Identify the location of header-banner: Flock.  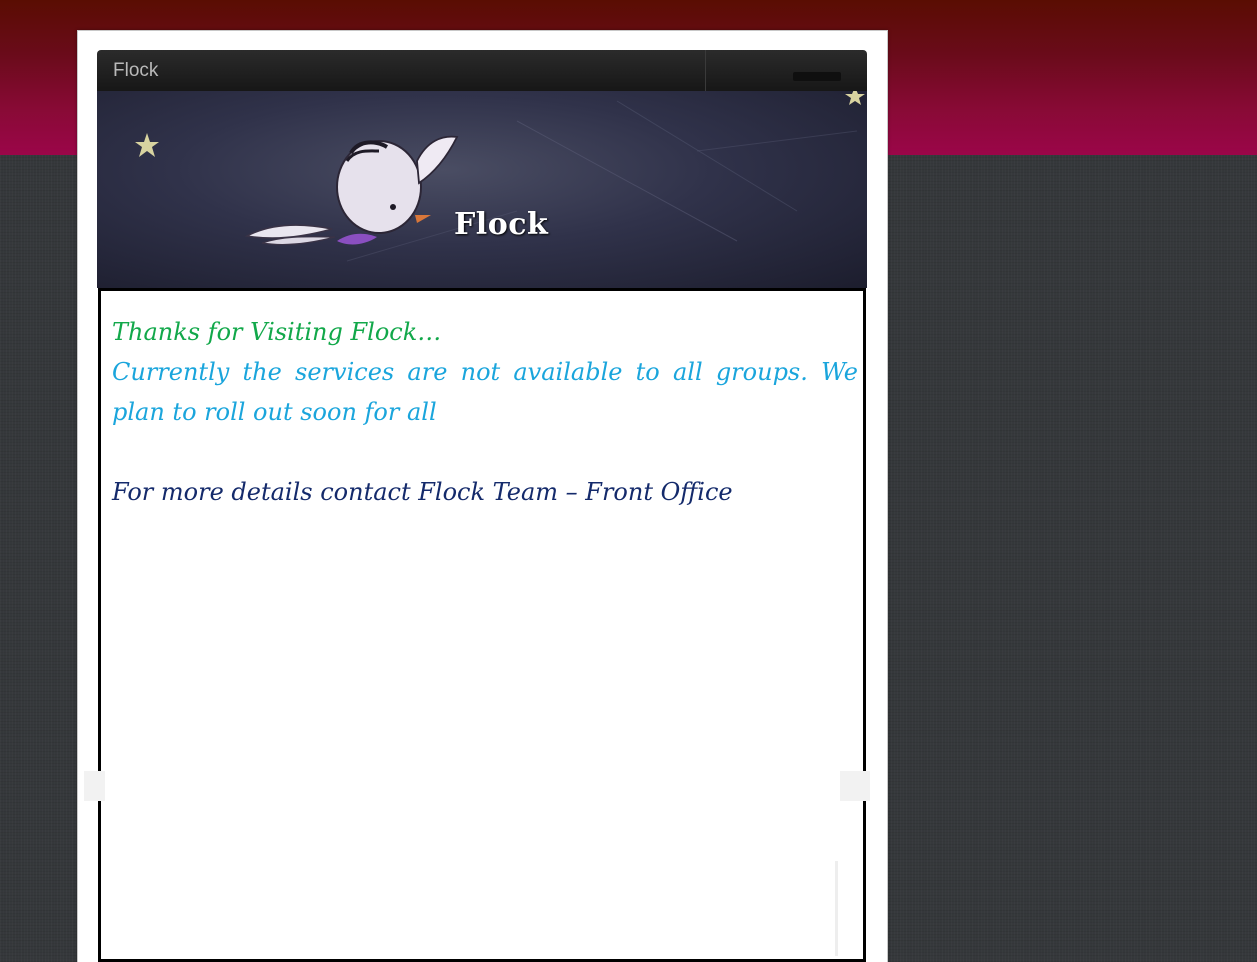
(482, 189).